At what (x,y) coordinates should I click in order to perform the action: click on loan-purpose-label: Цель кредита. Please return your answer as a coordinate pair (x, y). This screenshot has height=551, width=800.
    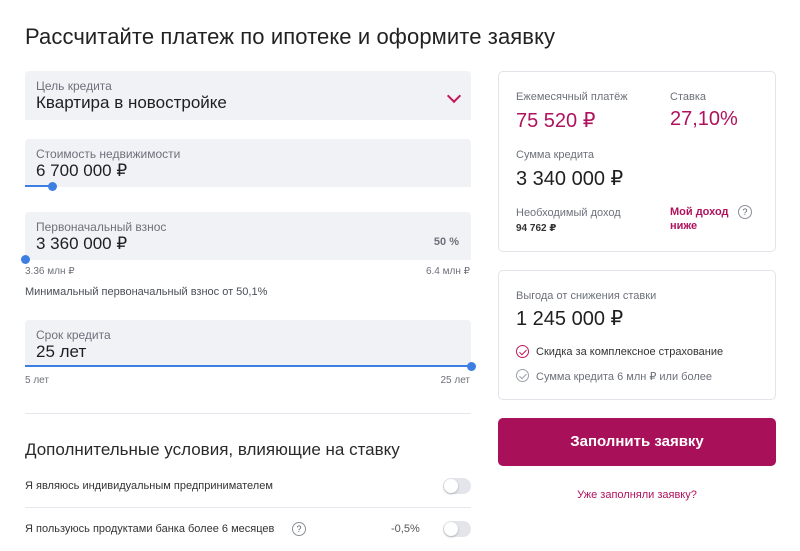
    Looking at the image, I should click on (74, 86).